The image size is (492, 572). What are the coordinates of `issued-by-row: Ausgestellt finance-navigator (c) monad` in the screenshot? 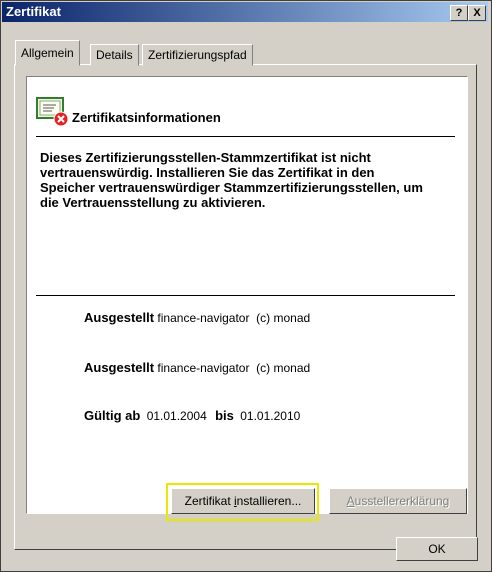 It's located at (197, 367).